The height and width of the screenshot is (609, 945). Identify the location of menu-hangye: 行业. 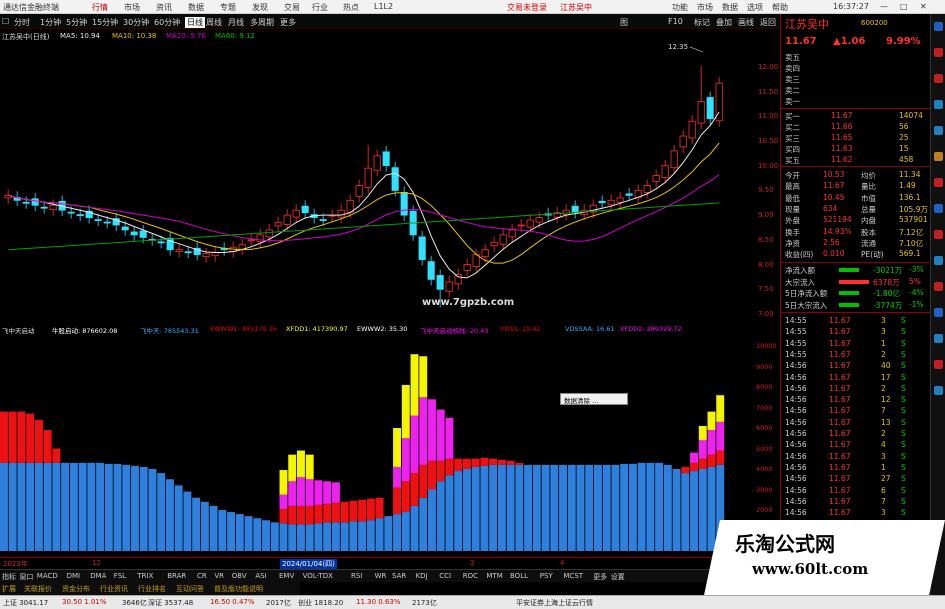
(320, 7).